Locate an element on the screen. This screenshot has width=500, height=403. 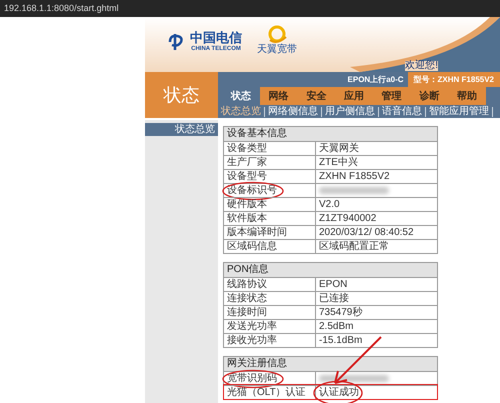
nav-tab: 应用 is located at coordinates (354, 96).